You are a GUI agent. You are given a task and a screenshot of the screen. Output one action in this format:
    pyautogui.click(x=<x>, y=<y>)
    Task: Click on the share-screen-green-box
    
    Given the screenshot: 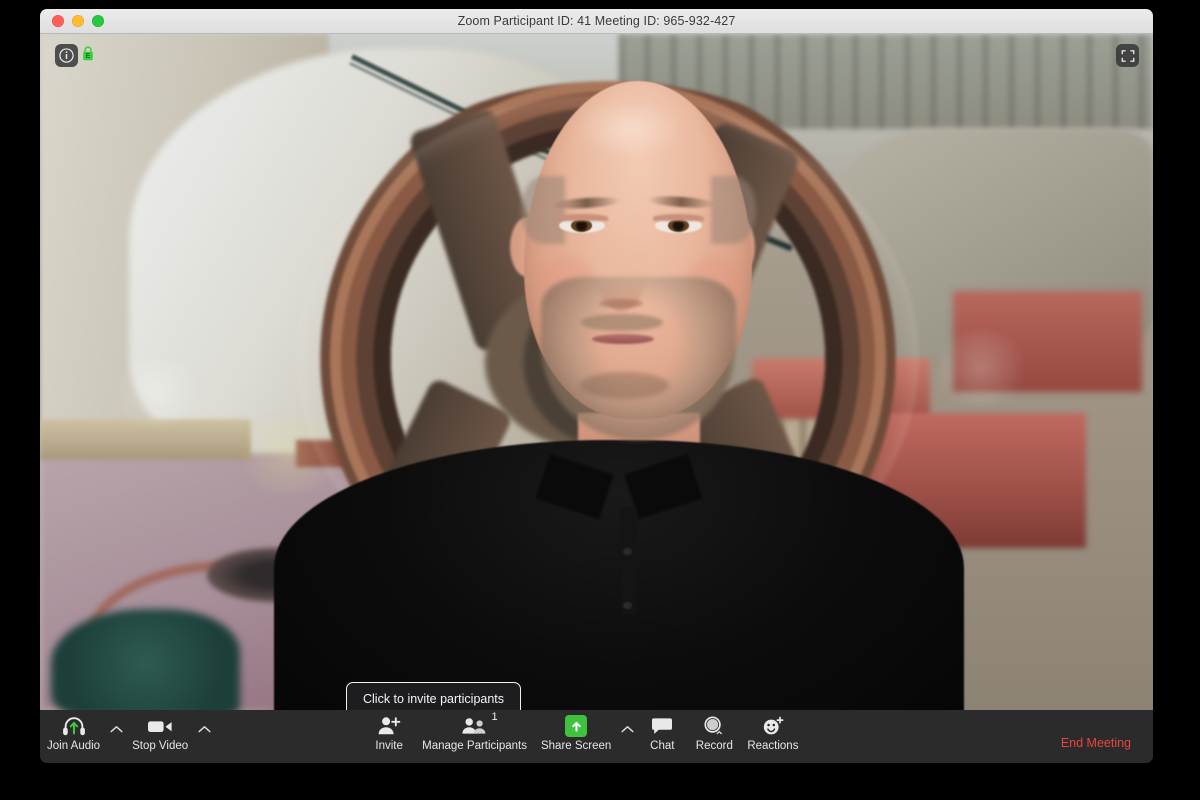 What is the action you would take?
    pyautogui.click(x=576, y=726)
    